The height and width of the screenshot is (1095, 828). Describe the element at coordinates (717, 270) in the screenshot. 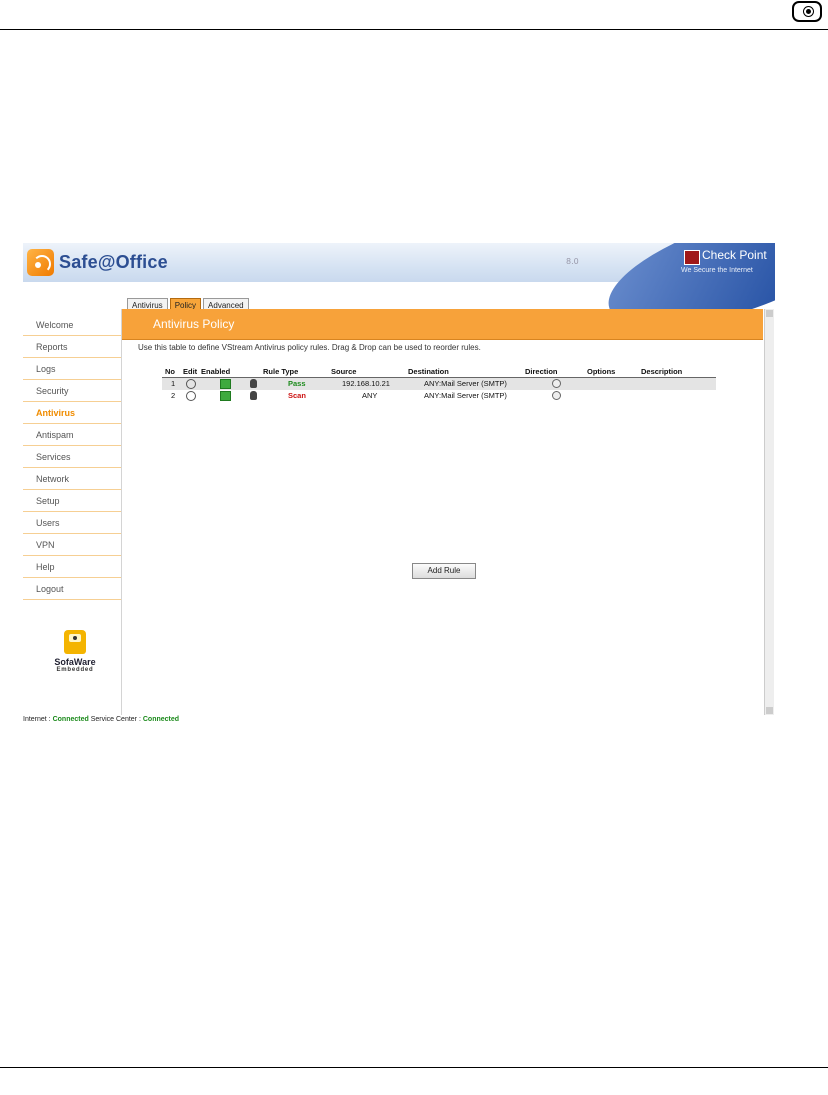

I see `vendor-tagline: We Secure the Internet` at that location.